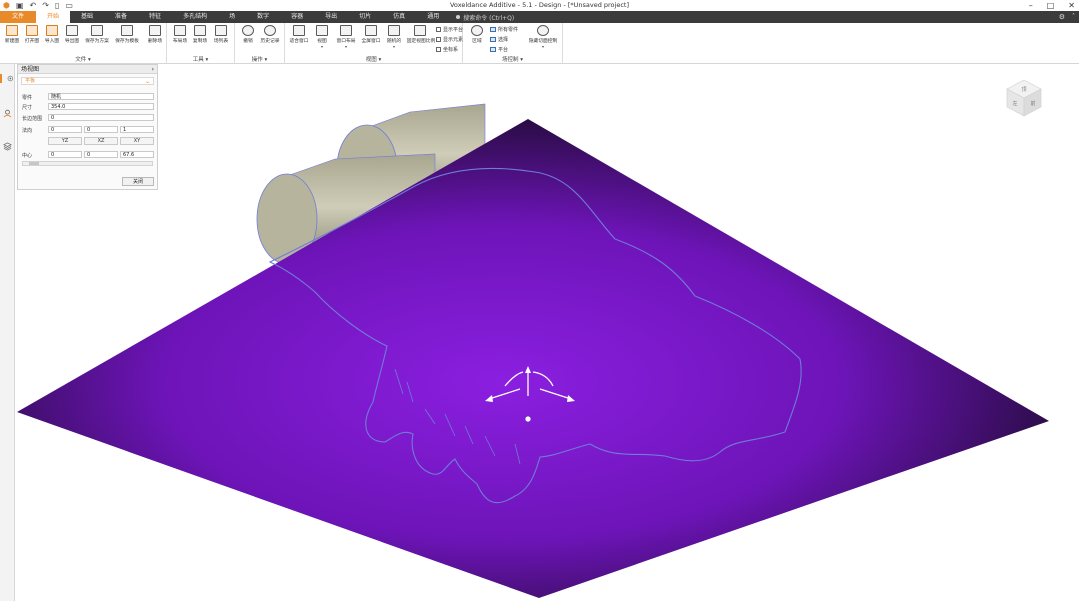 The image size is (1079, 601). What do you see at coordinates (101, 141) in the screenshot?
I see `plane-xz-button: XZ` at bounding box center [101, 141].